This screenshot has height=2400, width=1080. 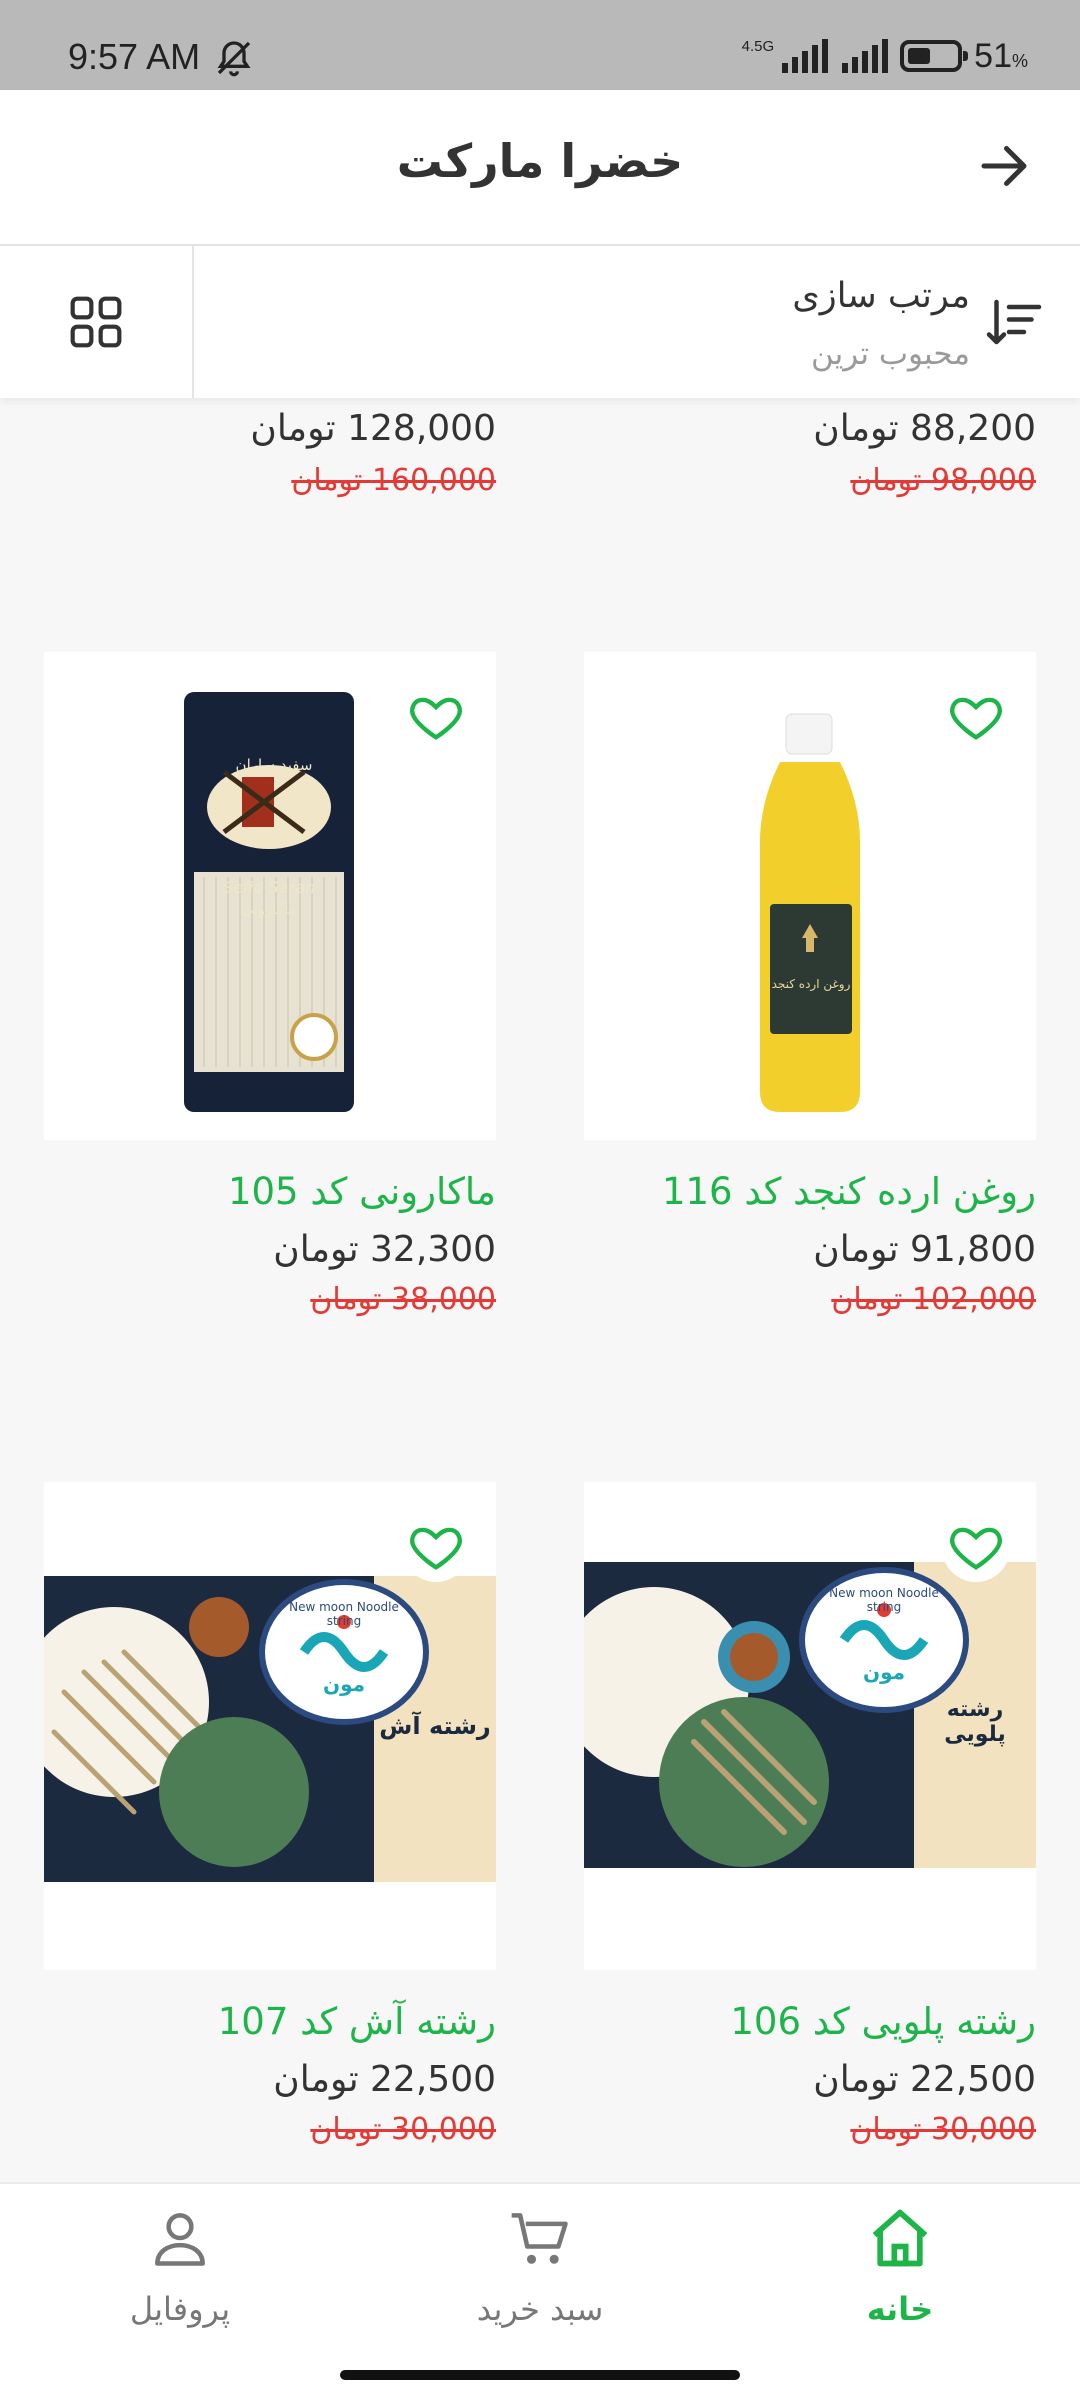 What do you see at coordinates (810, 1726) in the screenshot?
I see `product-image: New moon Noodle string مون رشته پلویی` at bounding box center [810, 1726].